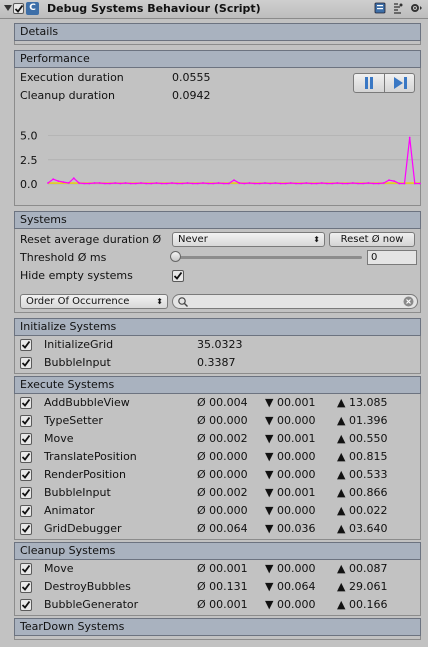 This screenshot has height=647, width=428. What do you see at coordinates (222, 528) in the screenshot?
I see `system-average-duration: Ø 00.064` at bounding box center [222, 528].